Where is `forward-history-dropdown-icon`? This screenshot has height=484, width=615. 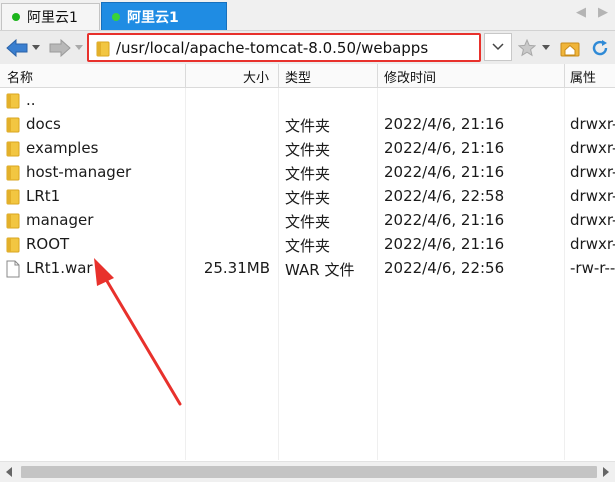
forward-history-dropdown-icon is located at coordinates (79, 47).